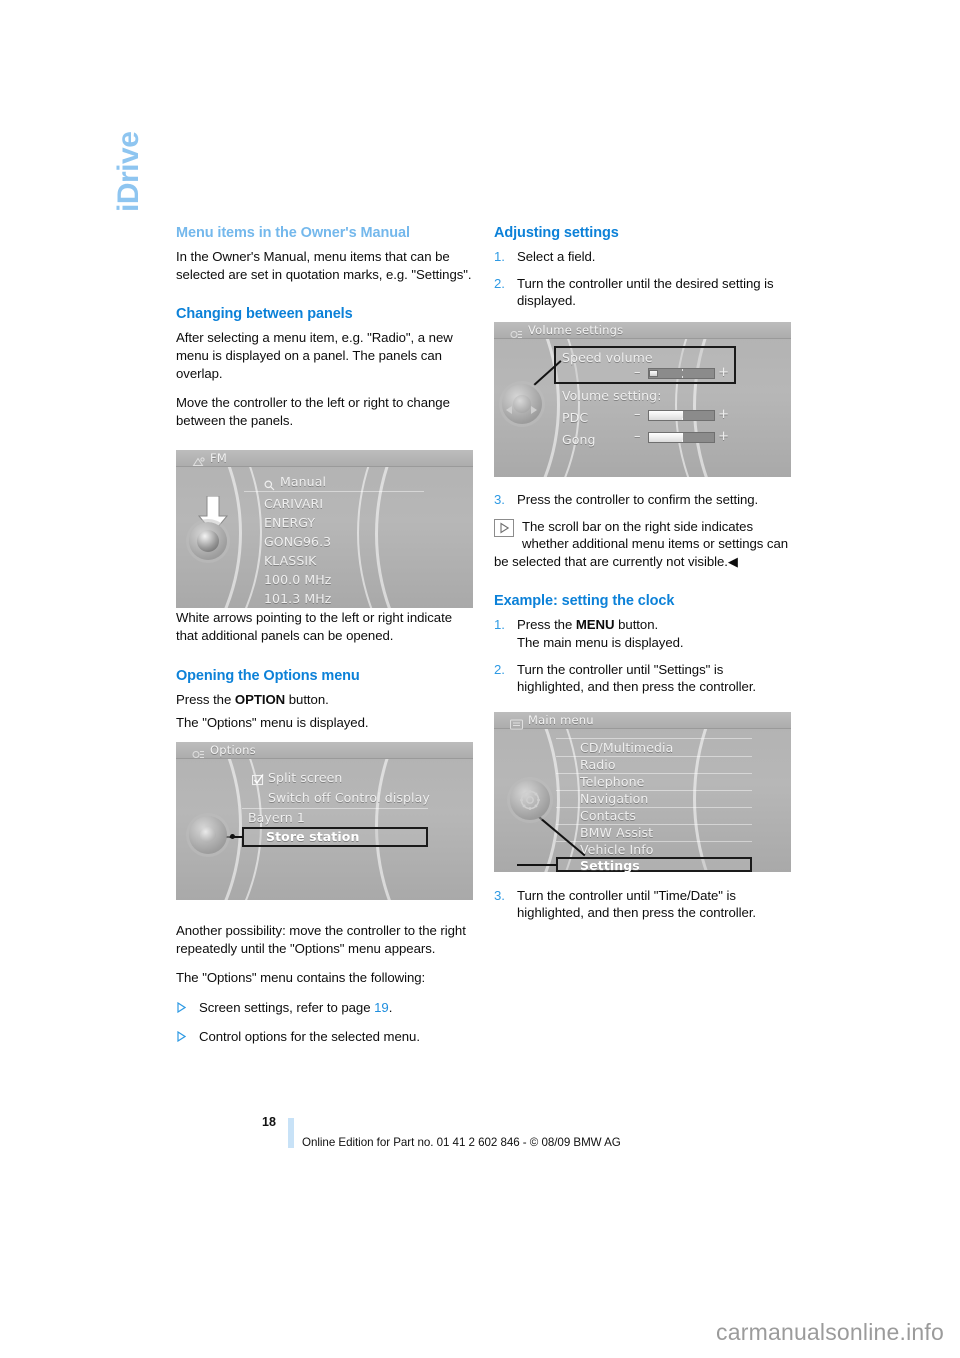 Image resolution: width=960 pixels, height=1358 pixels. What do you see at coordinates (349, 797) in the screenshot?
I see `list-item-switch-off-display: Switch off Control display` at bounding box center [349, 797].